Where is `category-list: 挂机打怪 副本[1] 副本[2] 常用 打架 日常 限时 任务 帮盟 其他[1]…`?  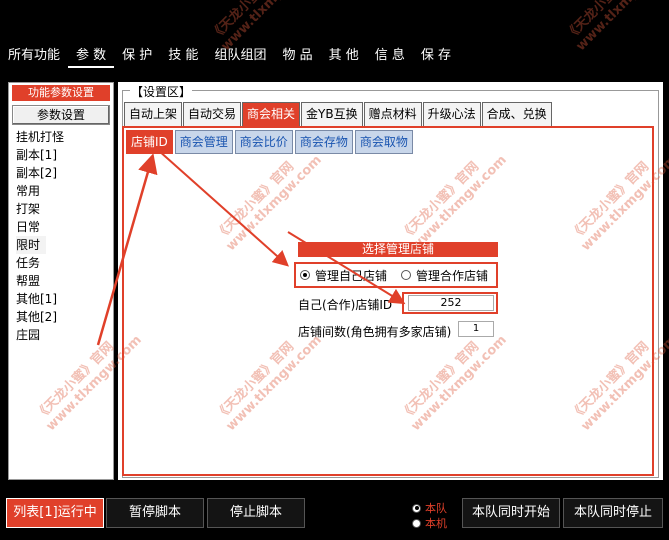 category-list: 挂机打怪 副本[1] 副本[2] 常用 打架 日常 限时 任务 帮盟 其他[1]… is located at coordinates (61, 236).